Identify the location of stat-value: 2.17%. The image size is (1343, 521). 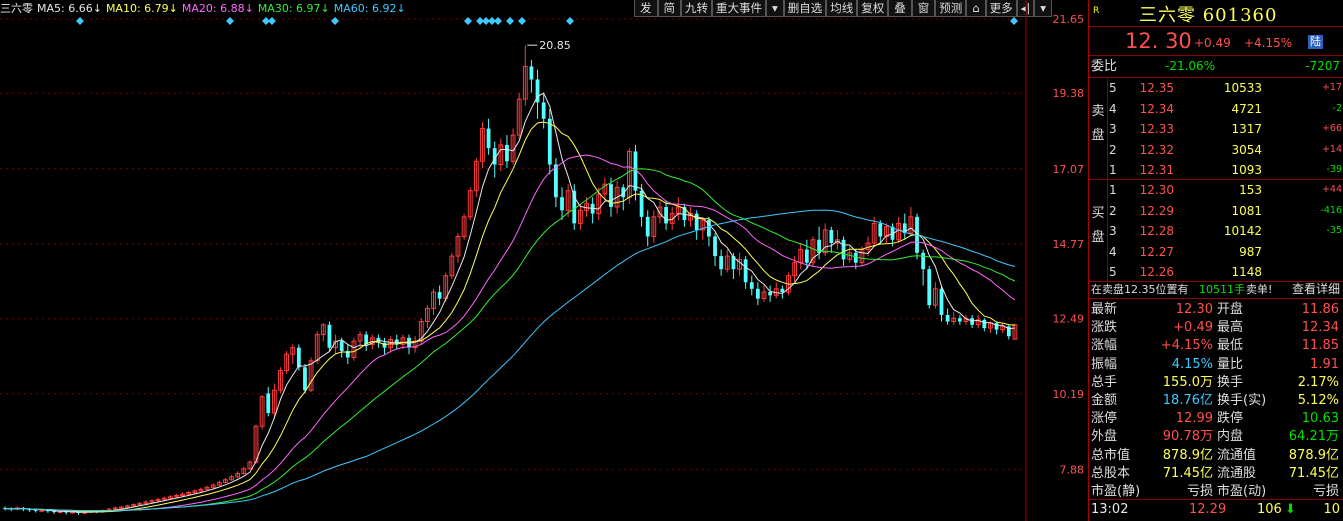
(1318, 382).